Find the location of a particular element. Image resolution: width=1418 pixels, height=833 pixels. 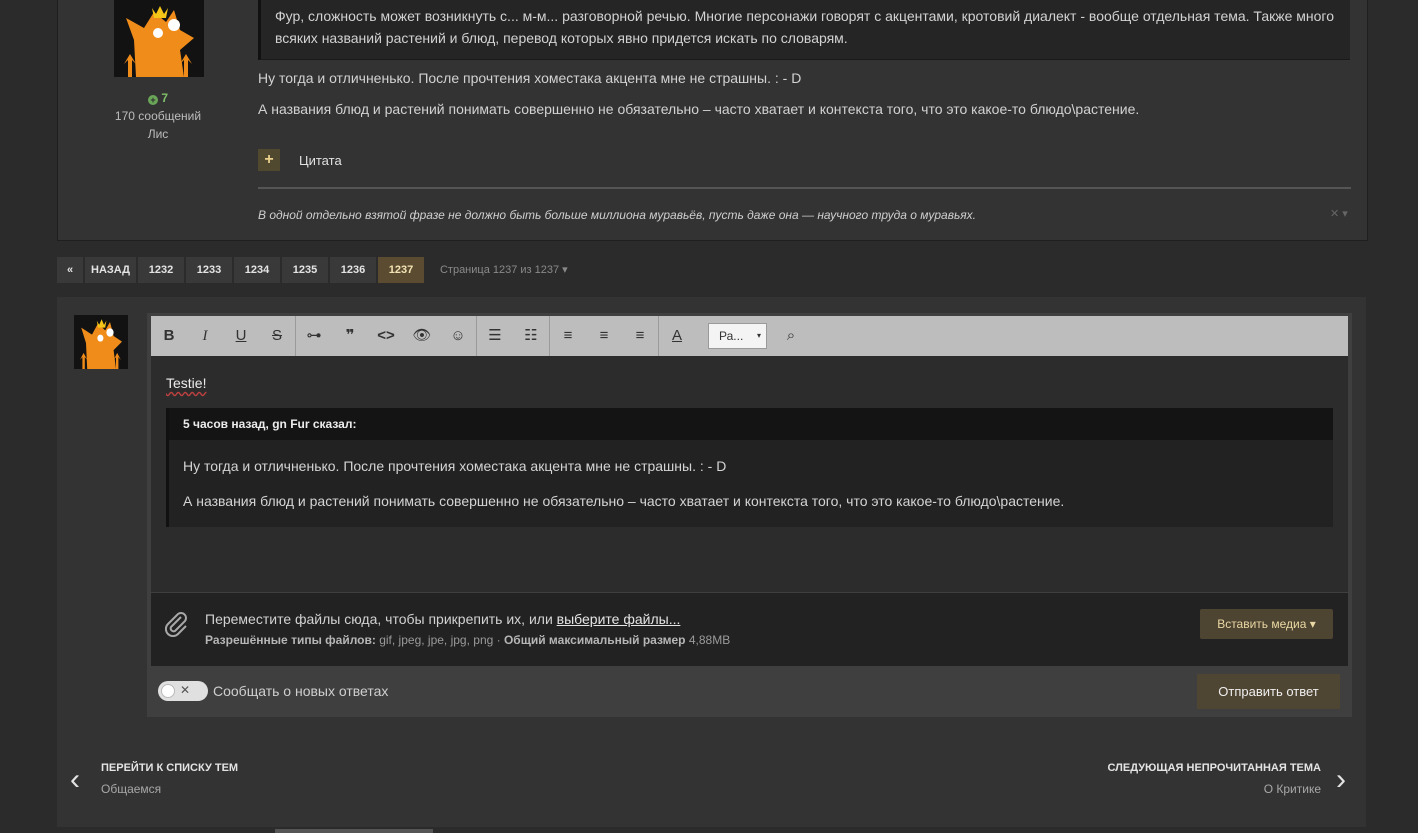

close-icon: ✕ is located at coordinates (185, 690).